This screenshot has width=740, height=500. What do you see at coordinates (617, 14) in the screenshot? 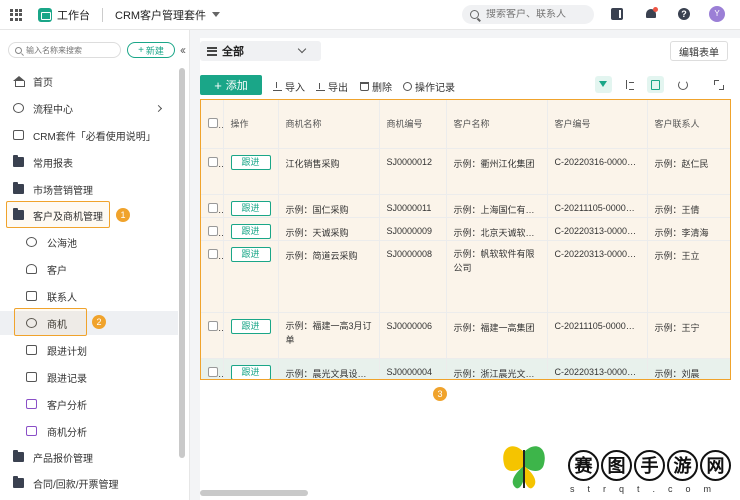
I see `book-icon` at bounding box center [617, 14].